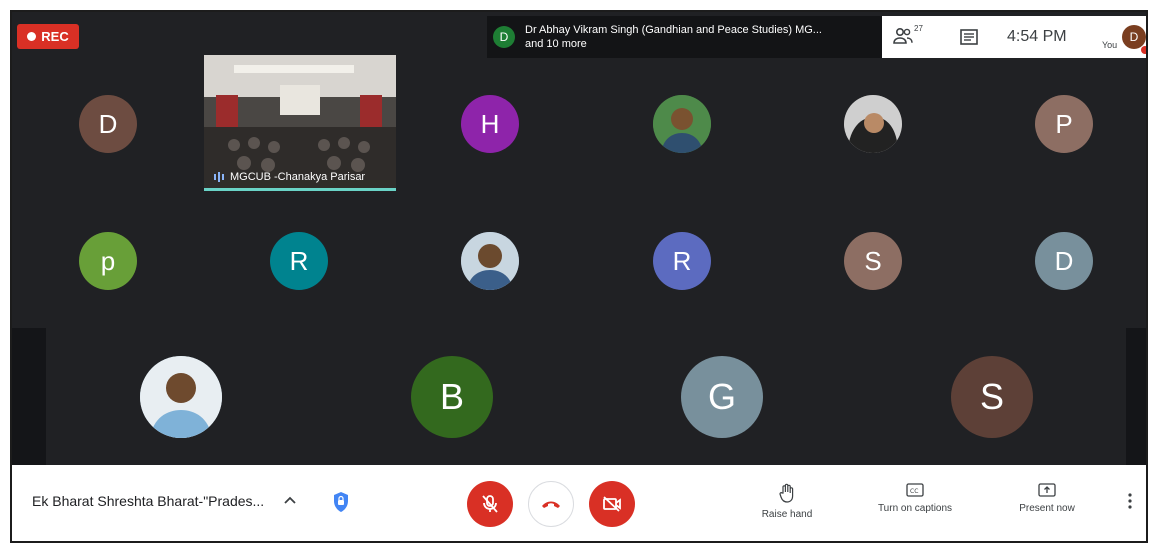  I want to click on raise-hand-button: Raise hand, so click(787, 501).